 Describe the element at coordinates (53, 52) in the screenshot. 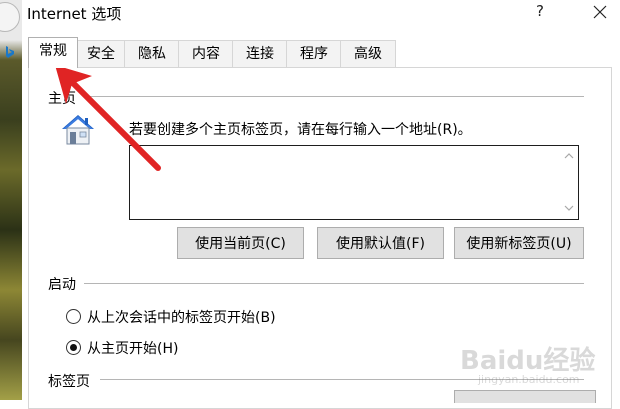

I see `tab-general: 常规` at that location.